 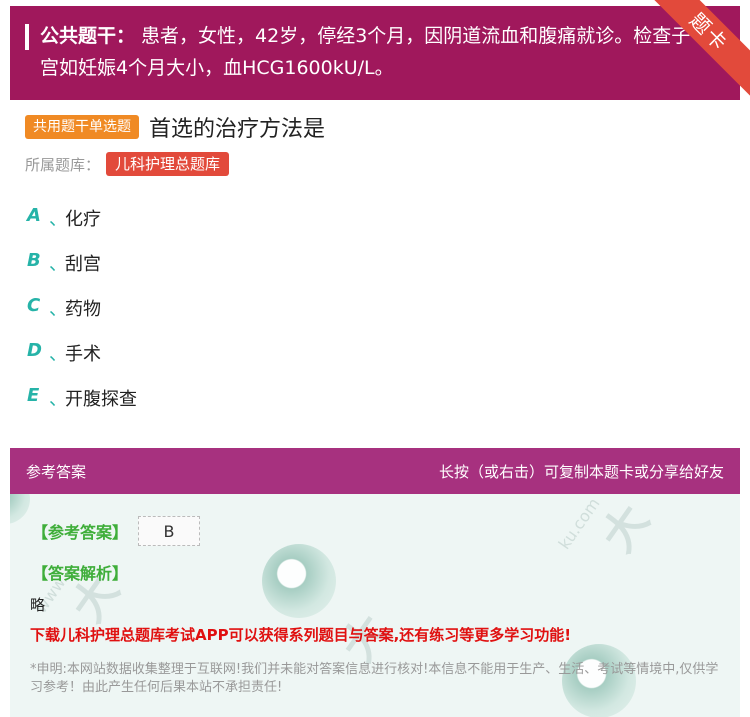 I want to click on option-b: B 、 刮宫, so click(x=82, y=272).